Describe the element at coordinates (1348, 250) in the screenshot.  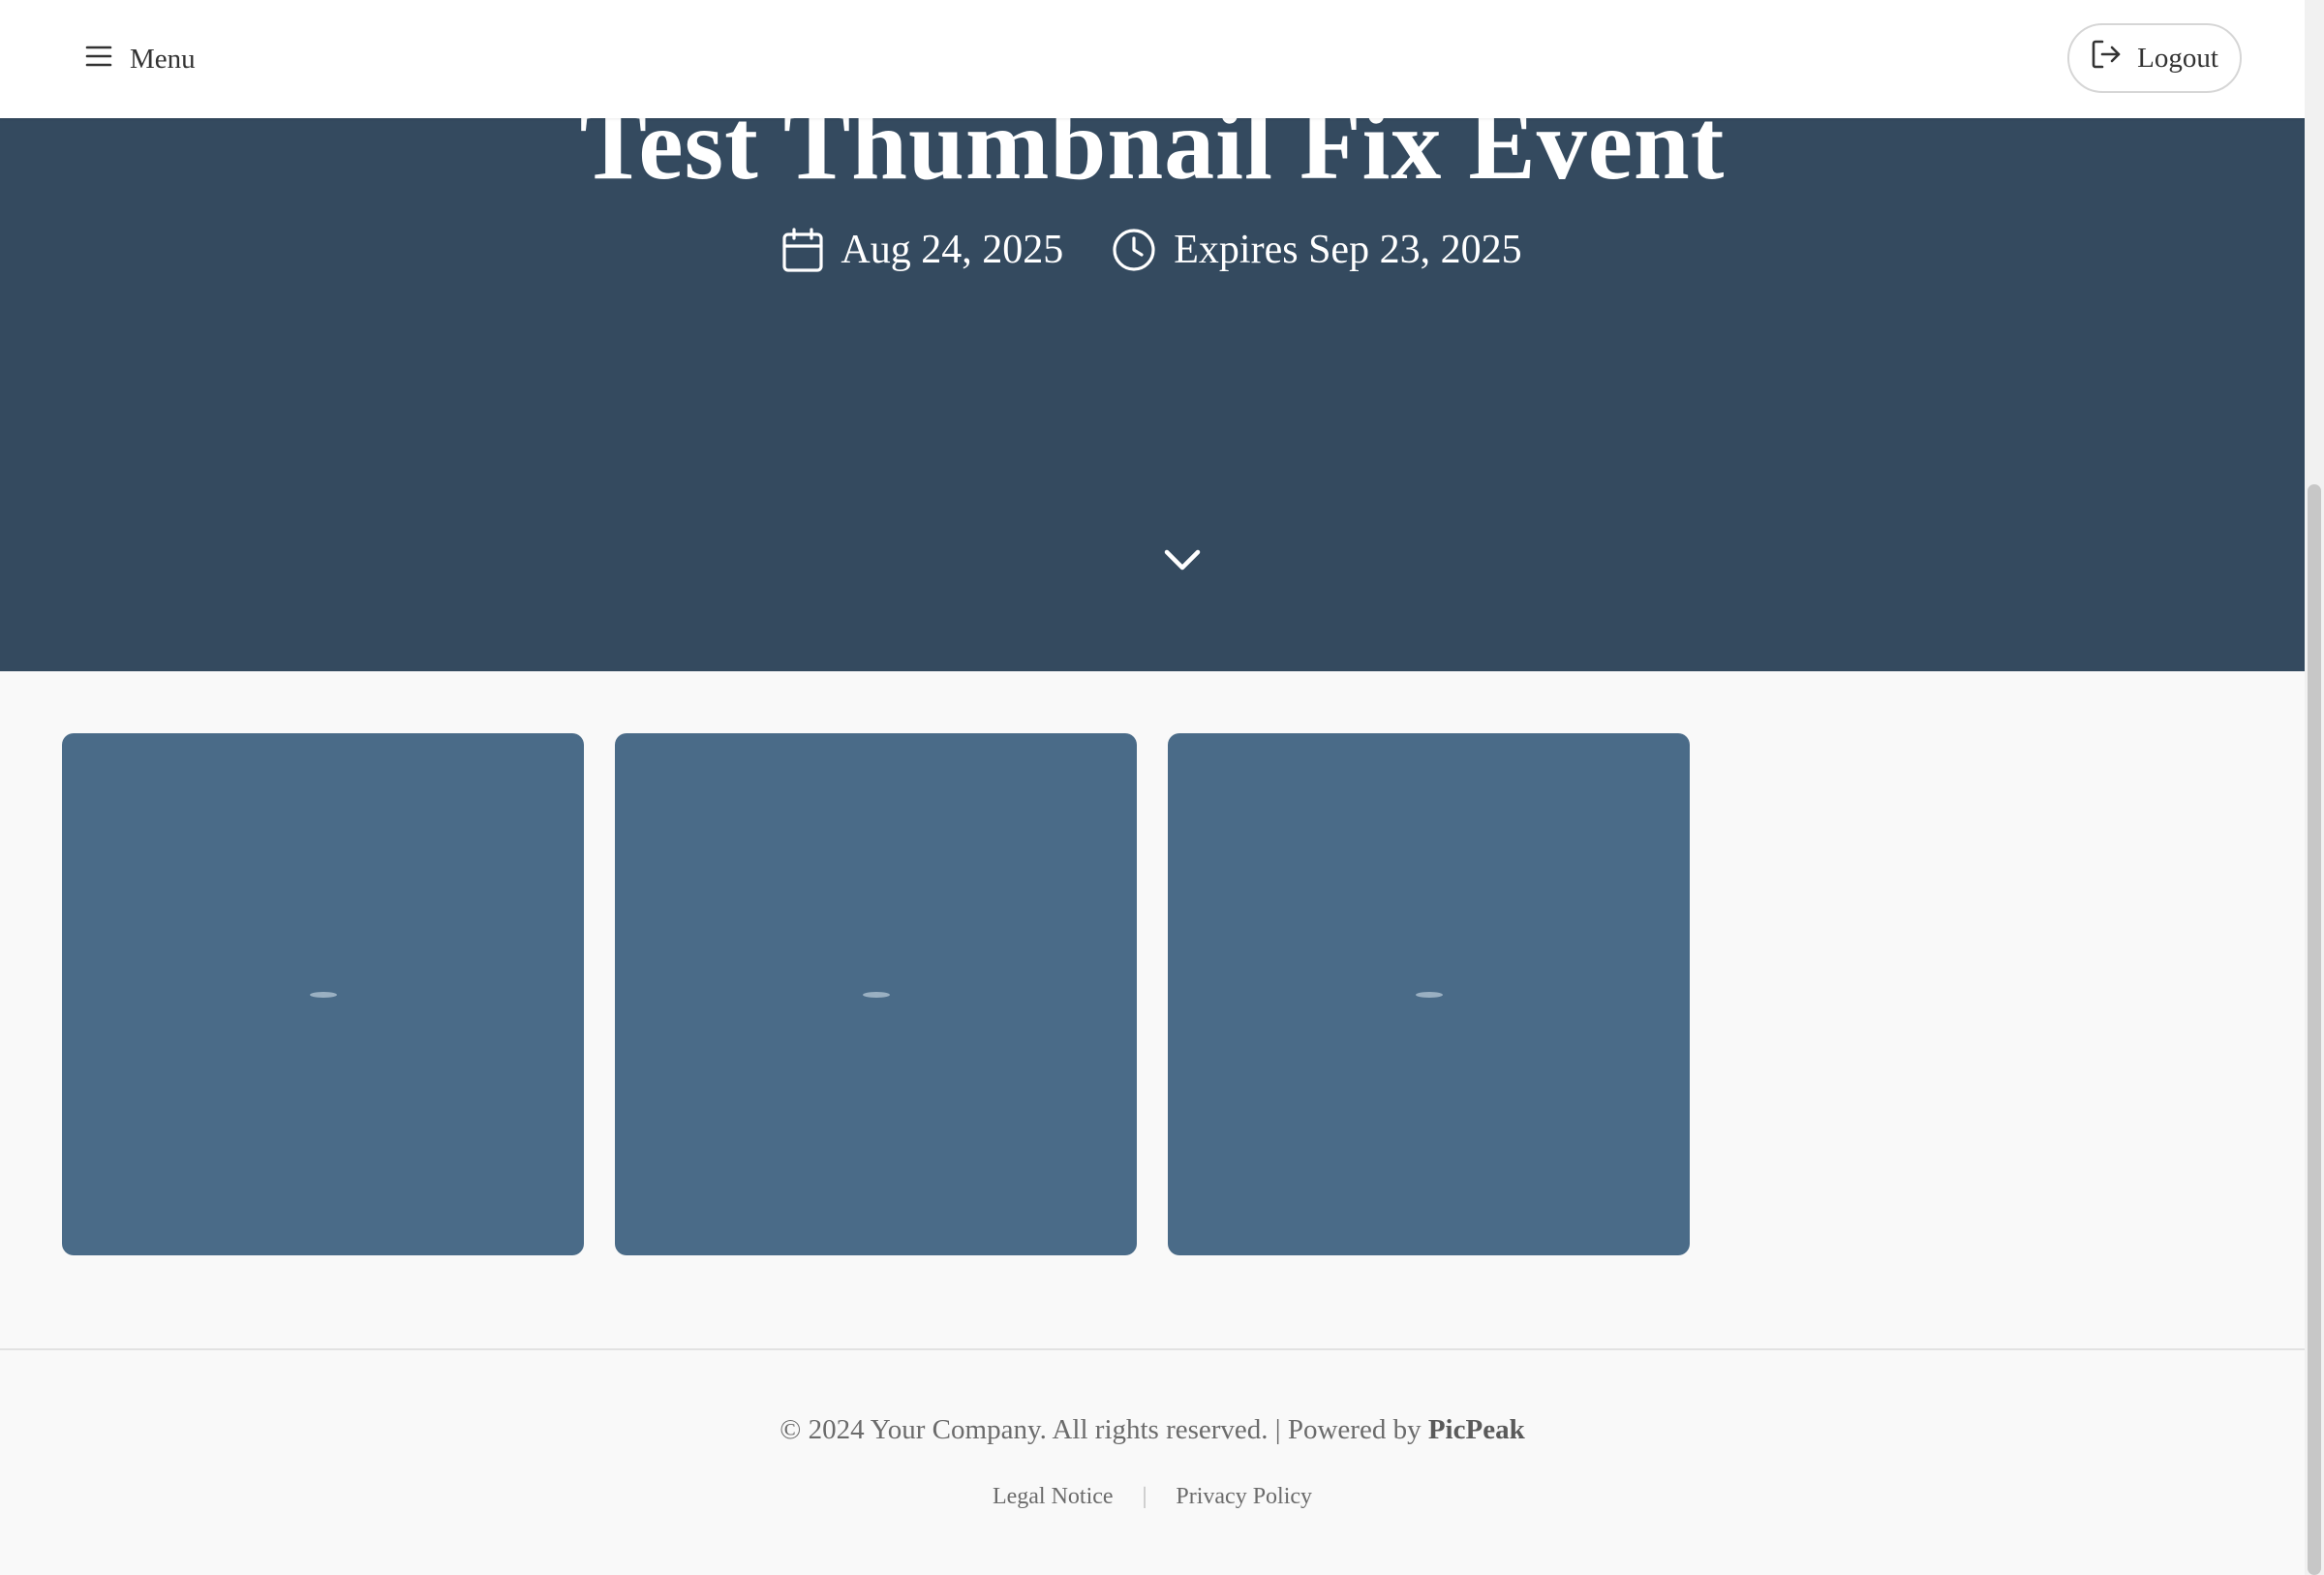
I see `event-expiry-label: Expires Sep 23, 2025` at that location.